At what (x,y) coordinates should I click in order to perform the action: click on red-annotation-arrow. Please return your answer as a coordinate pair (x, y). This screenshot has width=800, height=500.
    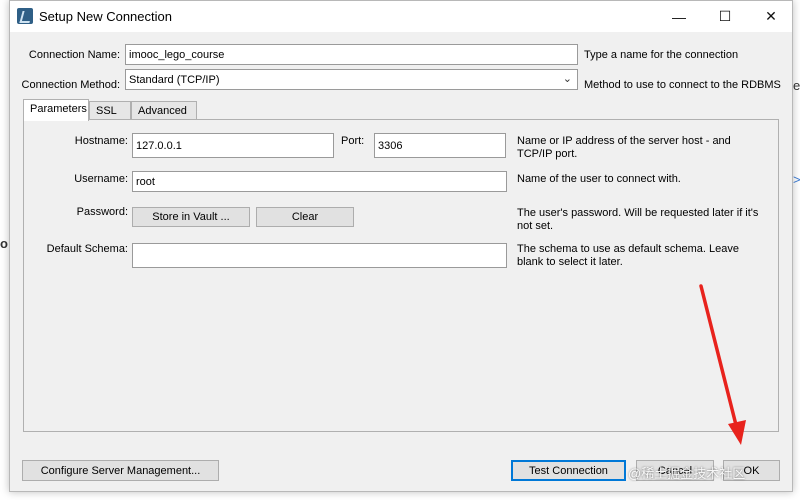
    Looking at the image, I should click on (722, 364).